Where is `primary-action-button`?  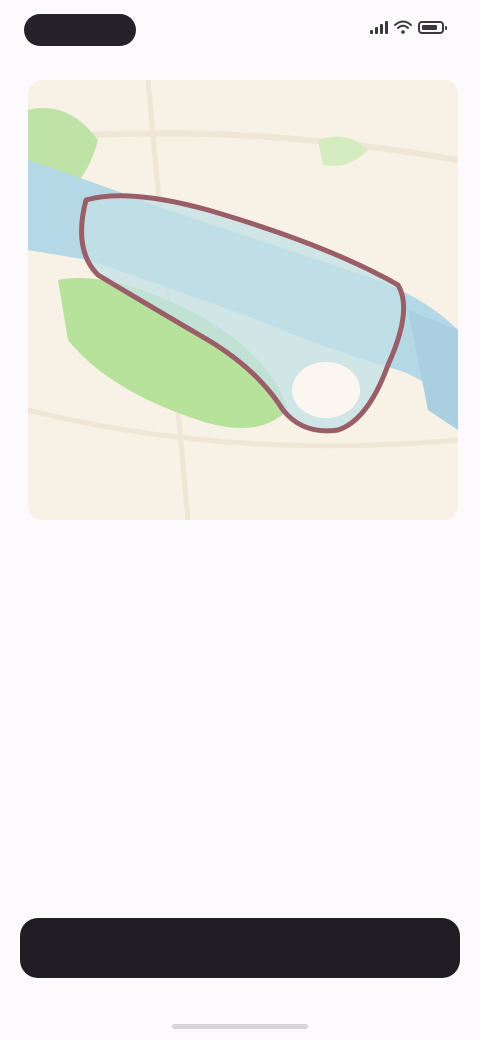
primary-action-button is located at coordinates (240, 948).